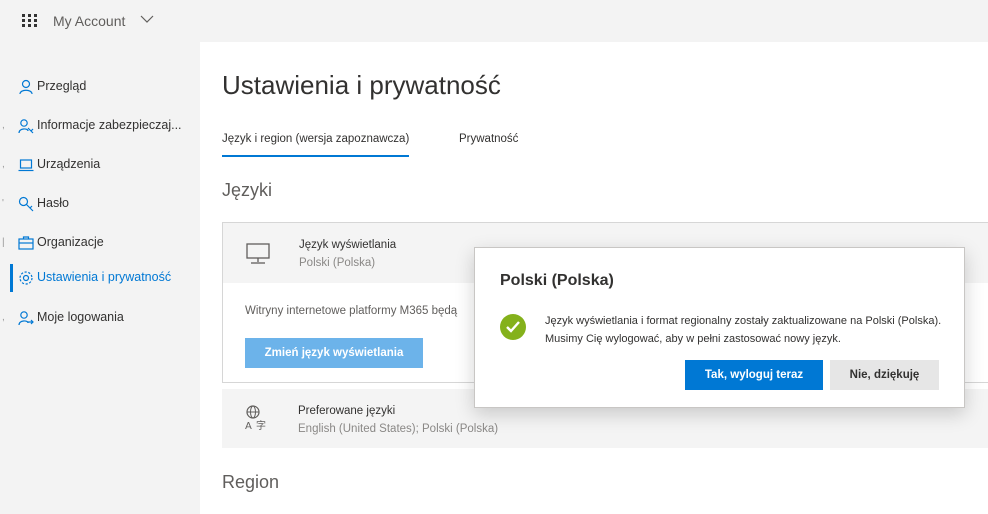  What do you see at coordinates (30, 21) in the screenshot?
I see `app-launcher-icon` at bounding box center [30, 21].